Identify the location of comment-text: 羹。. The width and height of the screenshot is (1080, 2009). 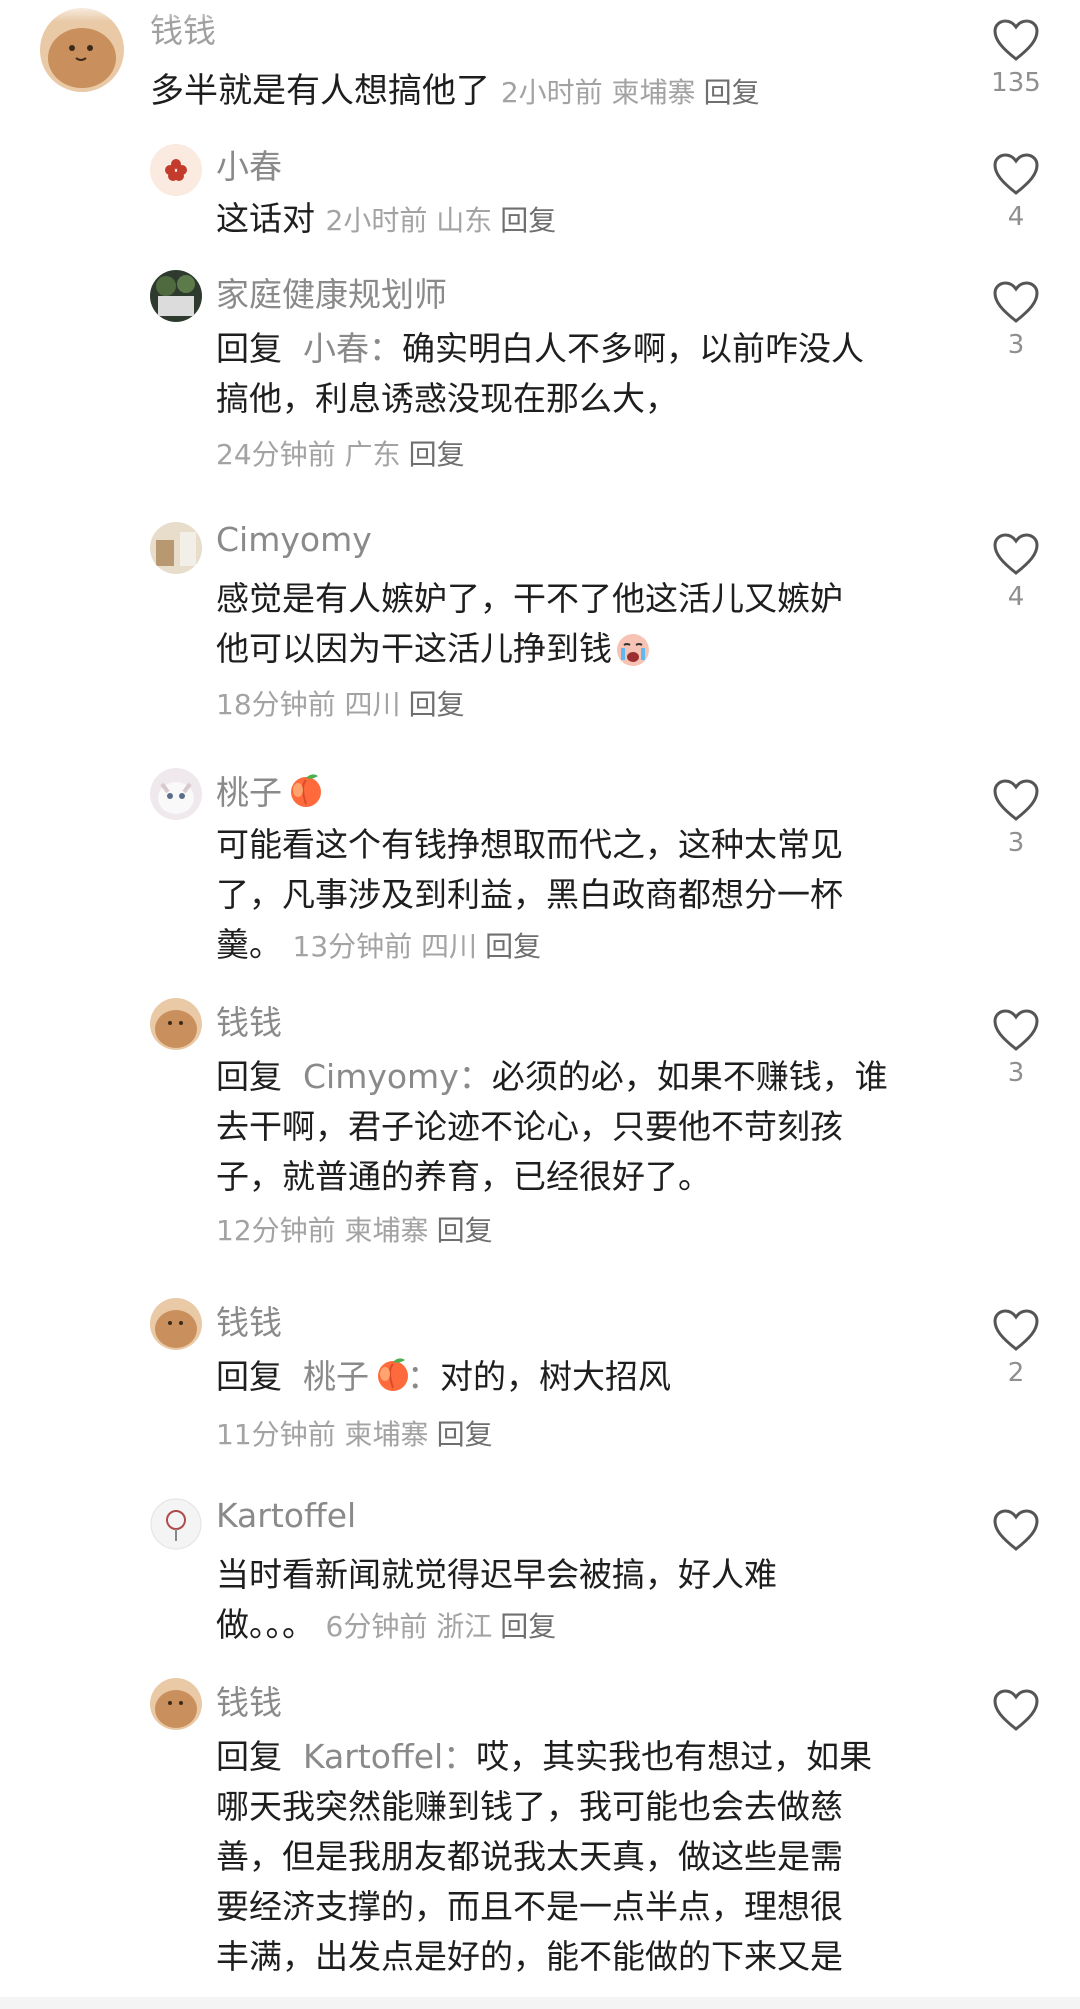
(249, 944).